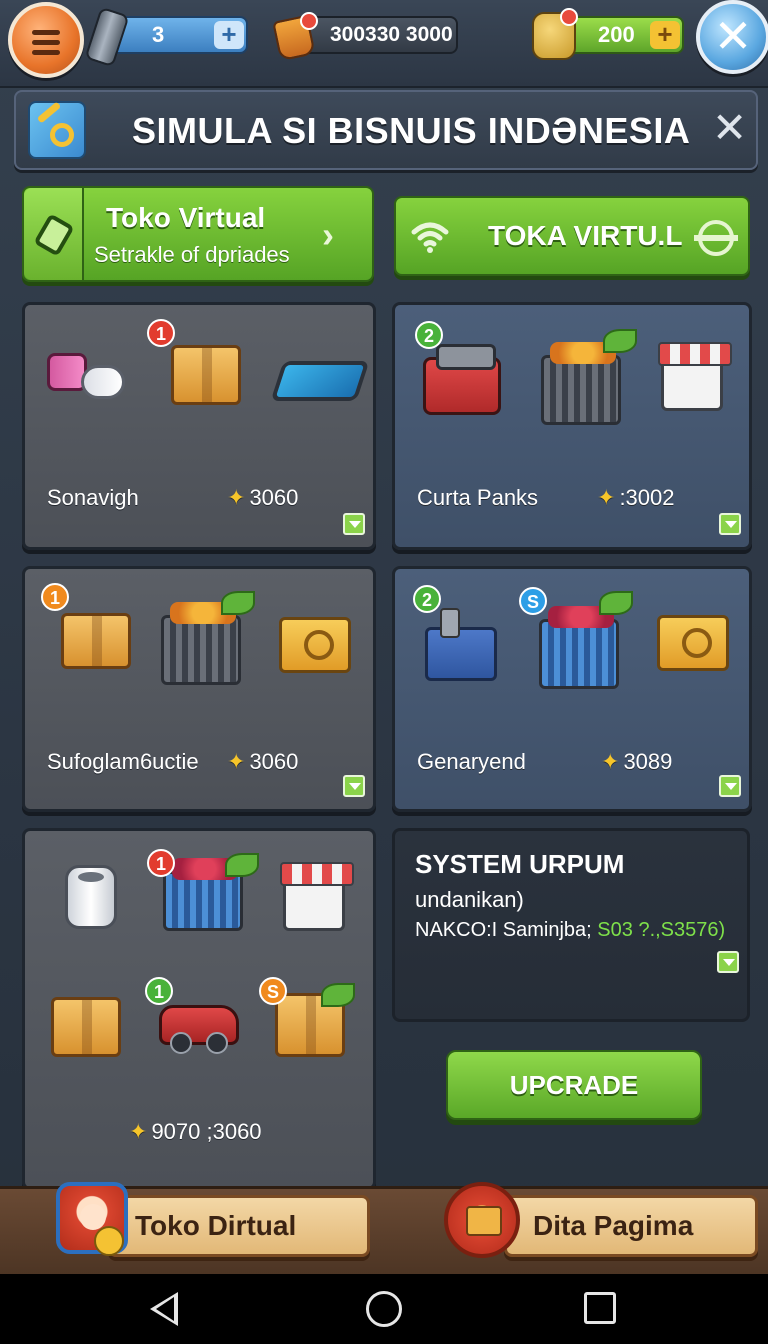 The height and width of the screenshot is (1344, 768). I want to click on card-price: ✦ 9070 ;3060, so click(195, 1132).